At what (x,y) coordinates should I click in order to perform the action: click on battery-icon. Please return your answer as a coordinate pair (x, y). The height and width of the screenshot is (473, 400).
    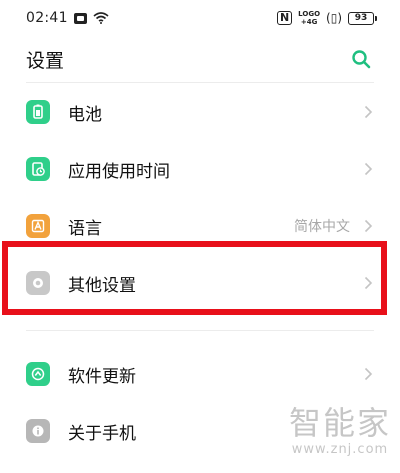
    Looking at the image, I should click on (38, 112).